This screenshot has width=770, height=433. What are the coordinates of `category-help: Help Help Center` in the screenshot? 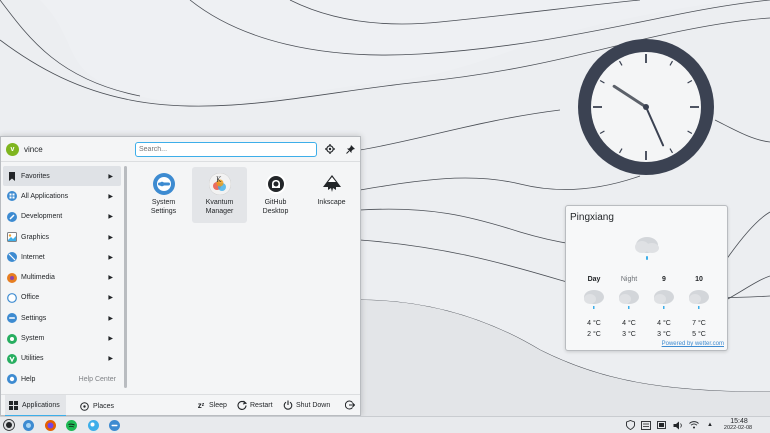 It's located at (62, 379).